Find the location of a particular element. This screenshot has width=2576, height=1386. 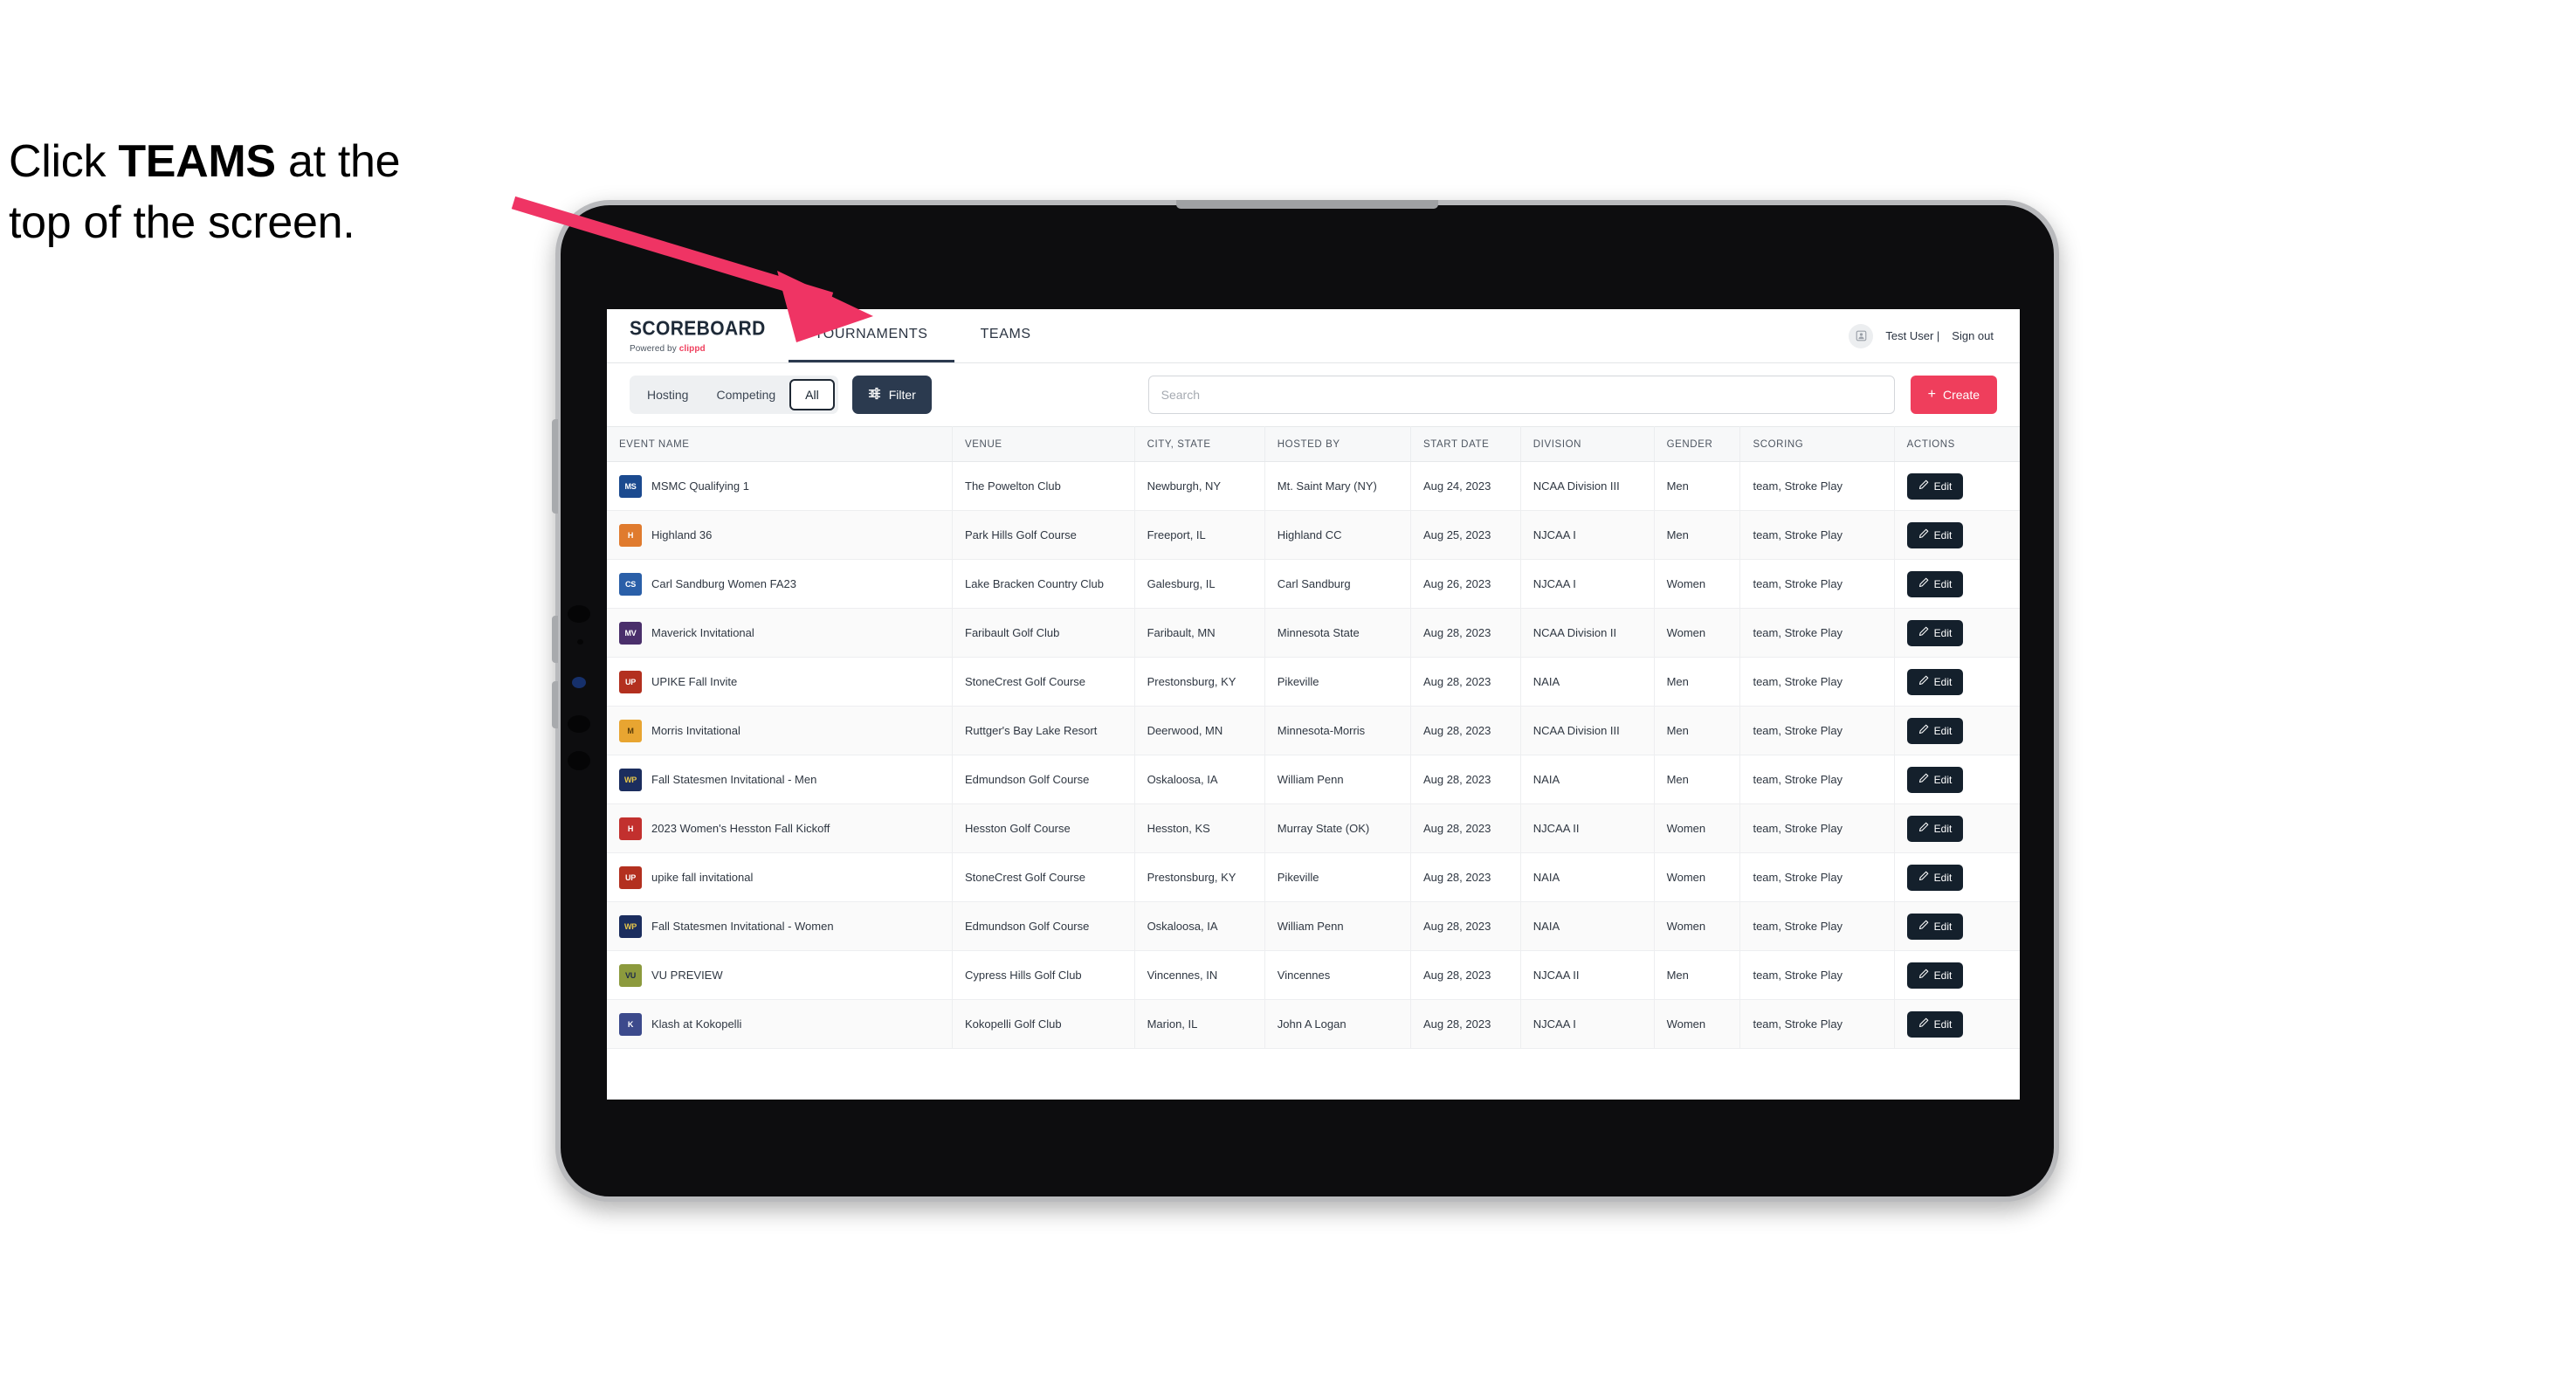

instruction-line2: top of the screen. is located at coordinates (182, 223).